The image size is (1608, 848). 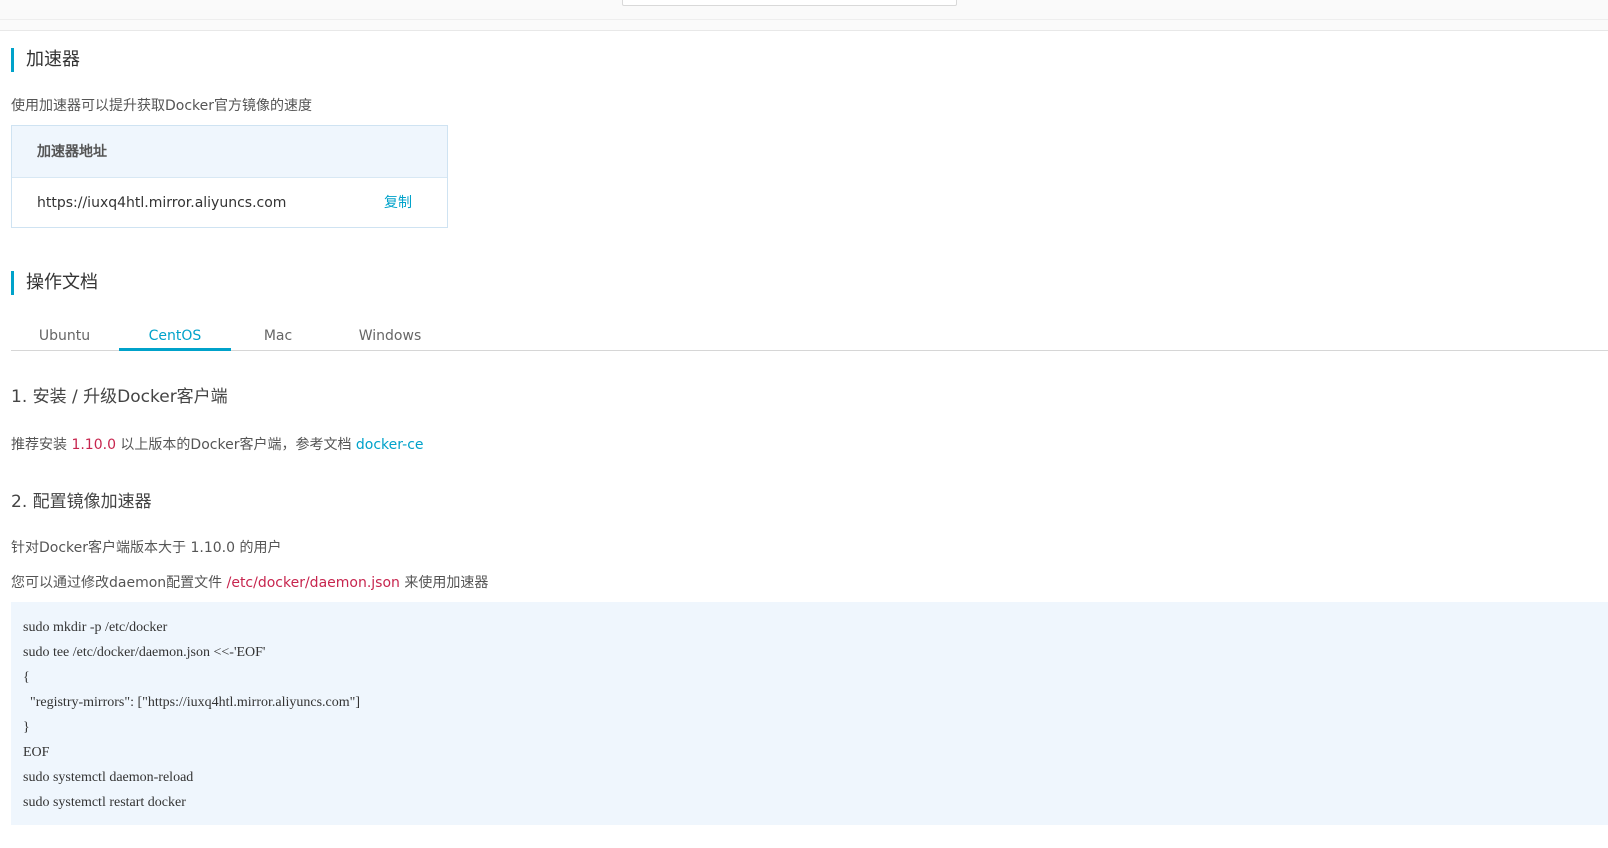 I want to click on top-search-input, so click(x=789, y=3).